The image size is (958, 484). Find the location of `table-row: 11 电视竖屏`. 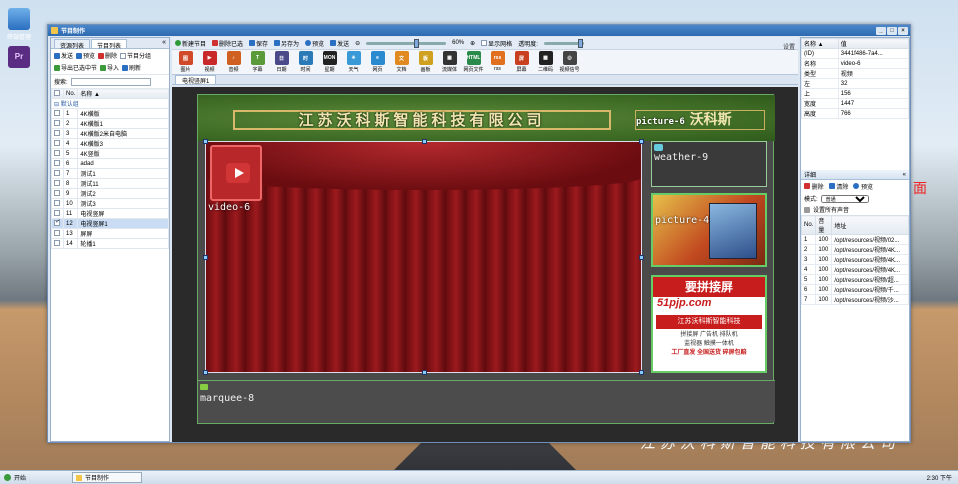

table-row: 11 电视竖屏 is located at coordinates (110, 213).